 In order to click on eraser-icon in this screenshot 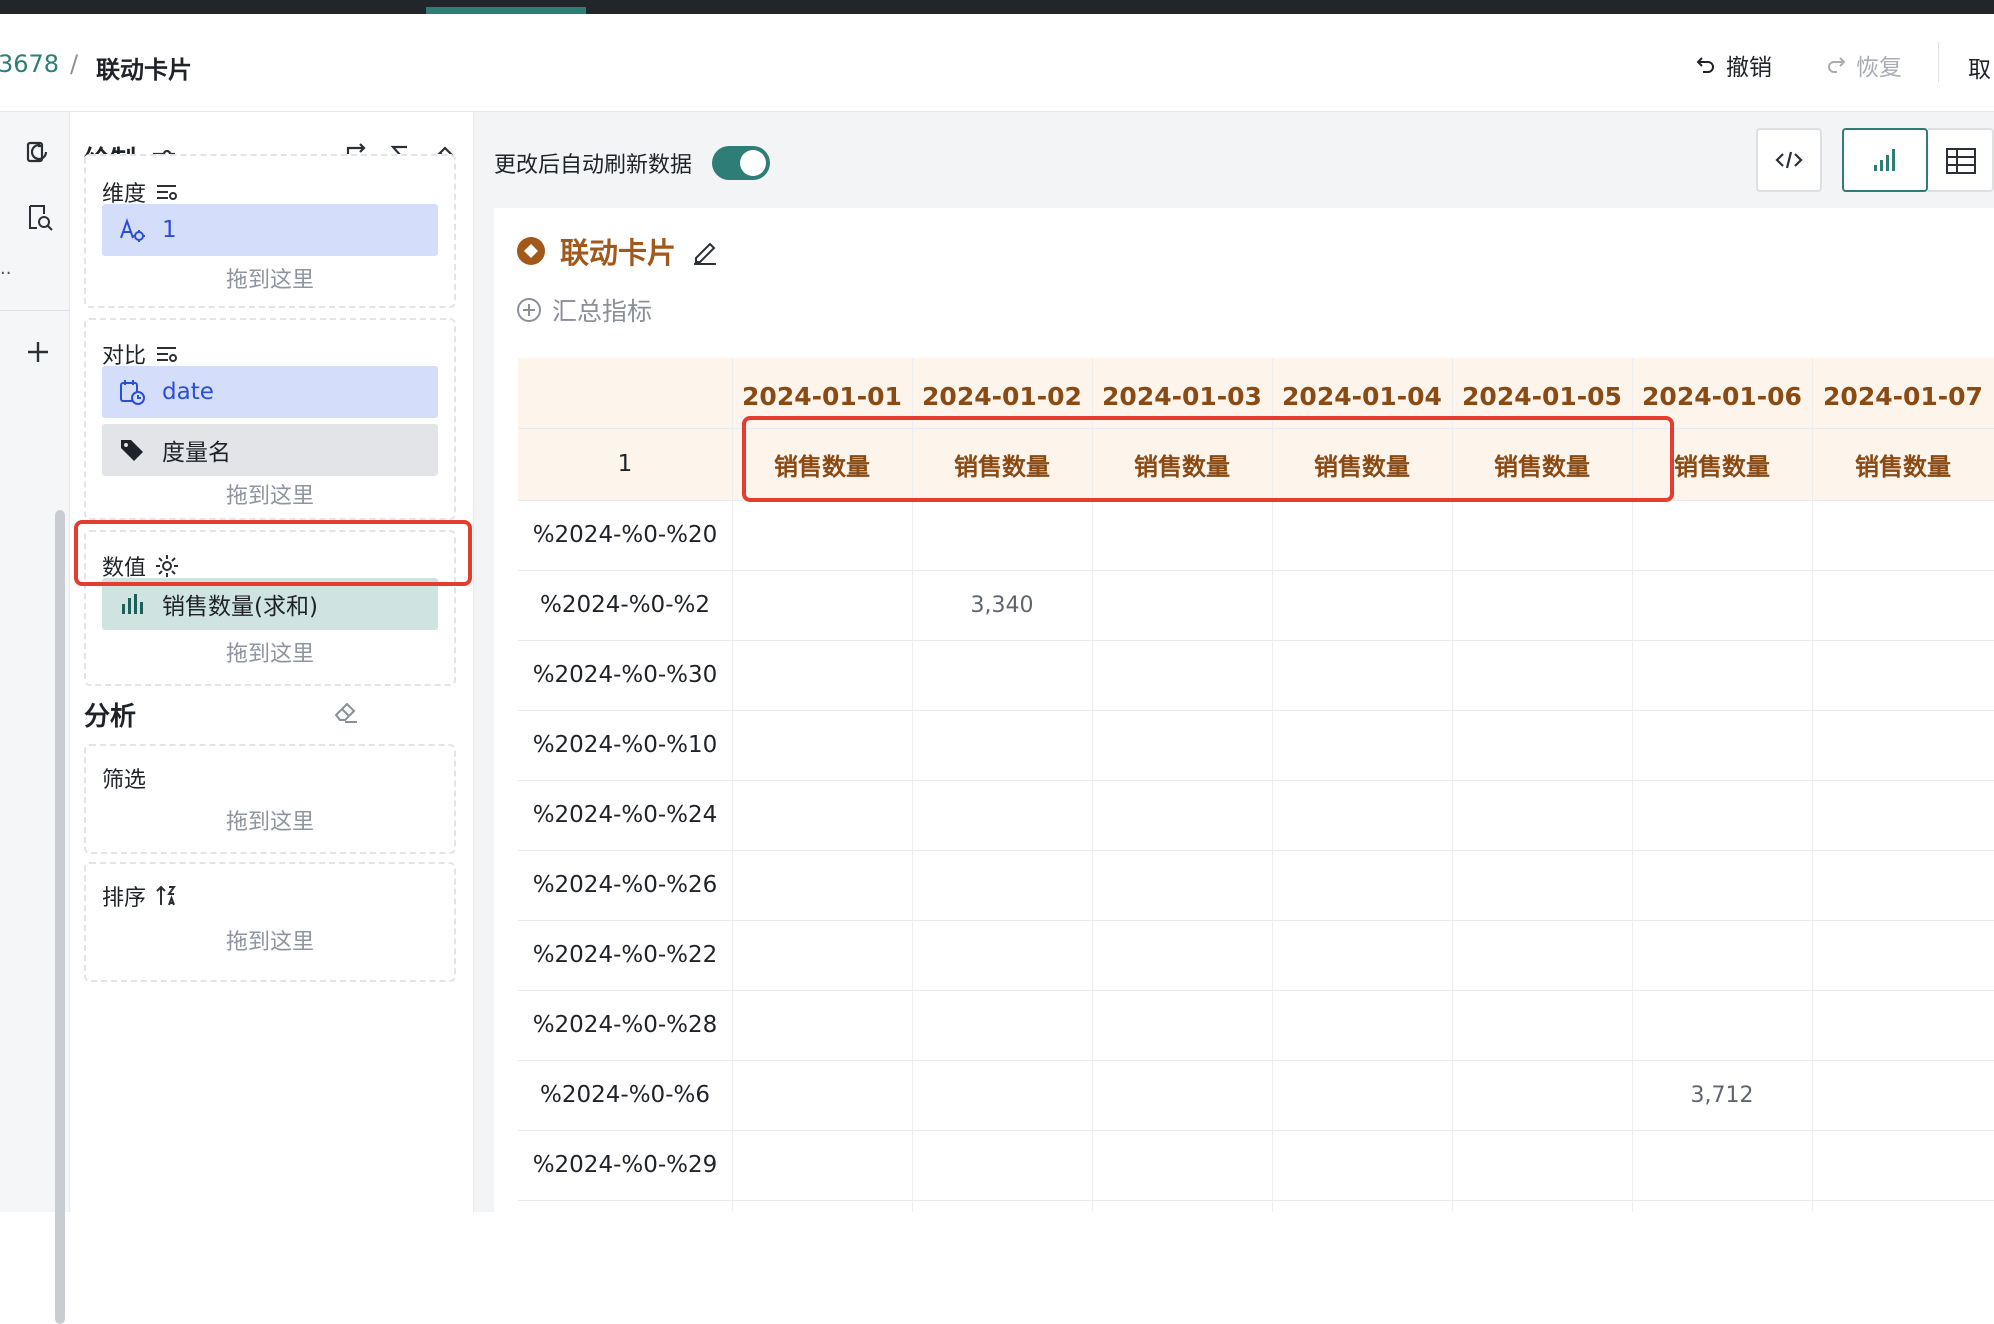, I will do `click(346, 712)`.